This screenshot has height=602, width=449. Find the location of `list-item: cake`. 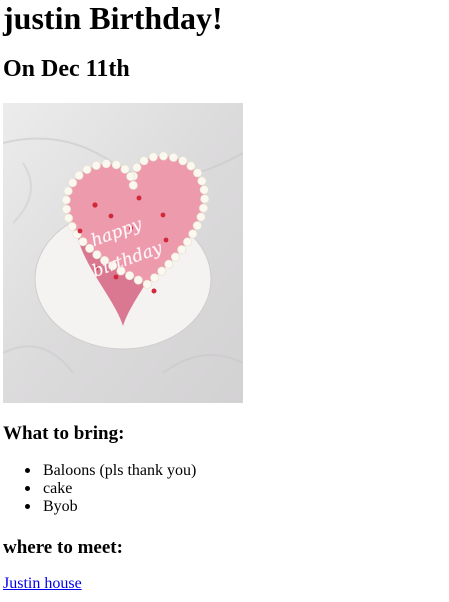

list-item: cake is located at coordinates (99, 489).